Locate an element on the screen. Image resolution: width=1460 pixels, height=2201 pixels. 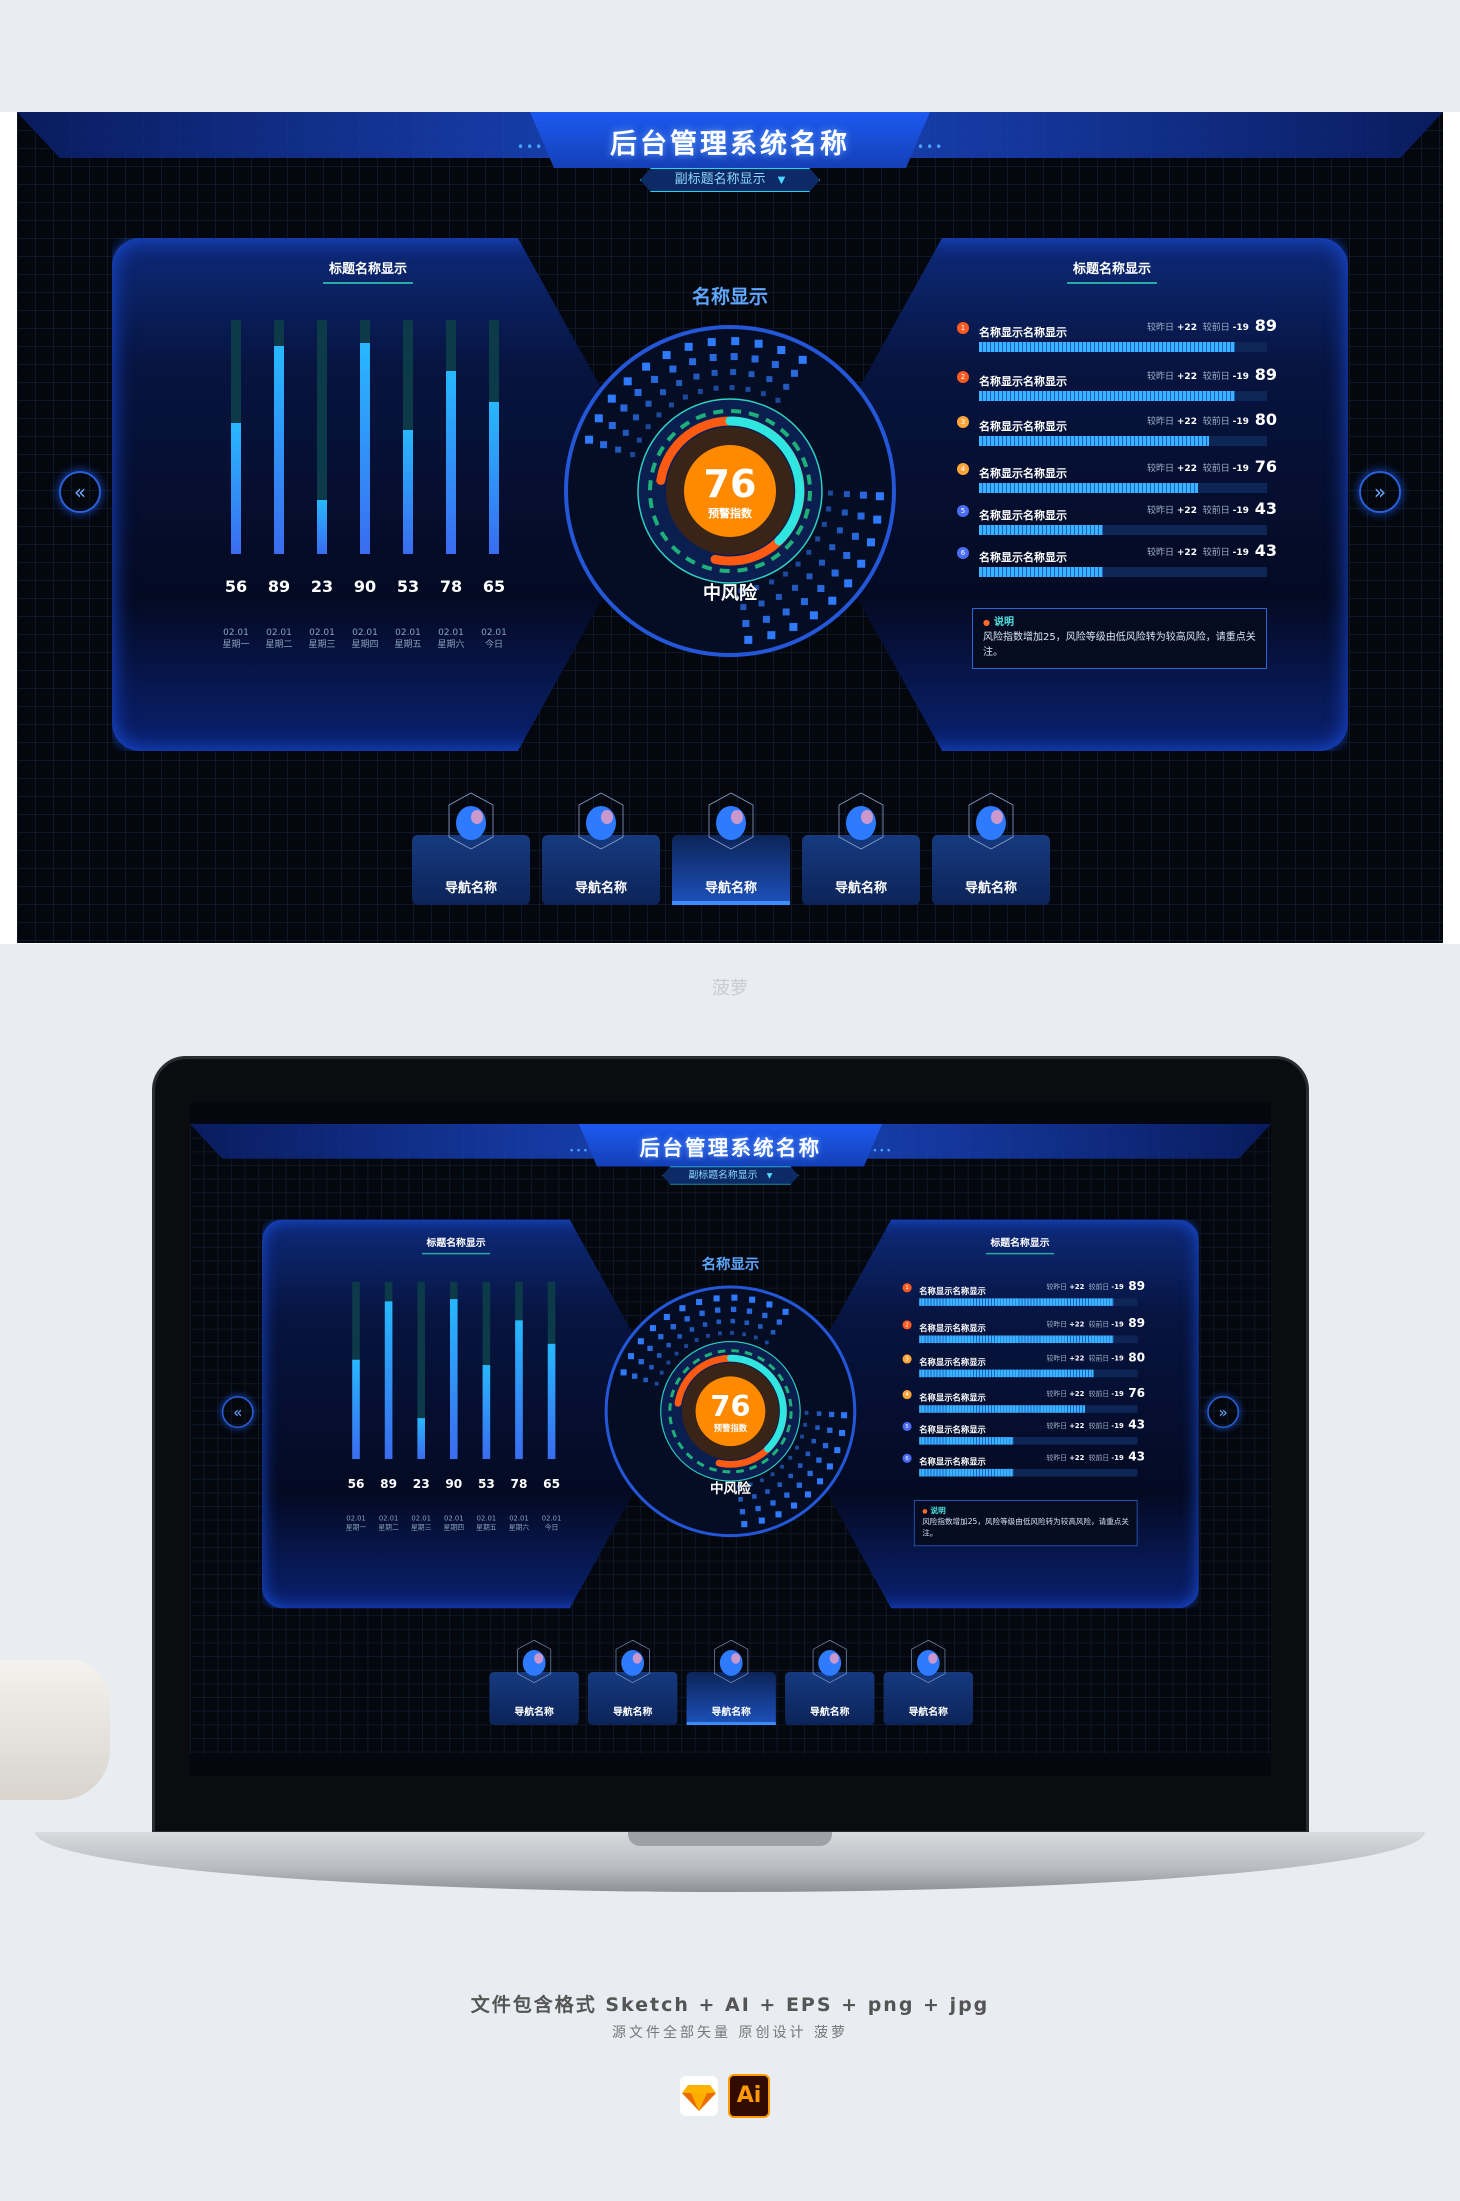
center-title: 名称显示 is located at coordinates (730, 1264).